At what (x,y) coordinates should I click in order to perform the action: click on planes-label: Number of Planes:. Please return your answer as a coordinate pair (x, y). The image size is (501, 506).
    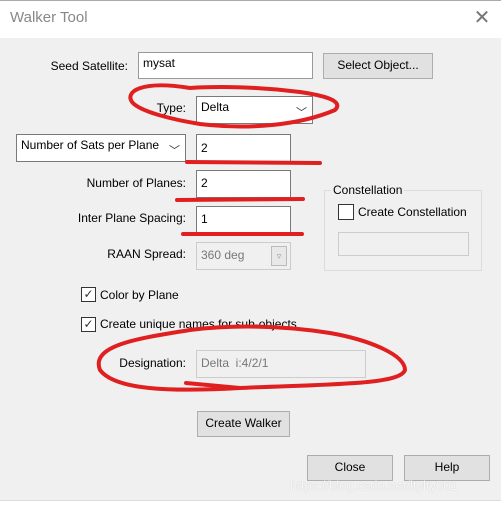
    Looking at the image, I should click on (136, 183).